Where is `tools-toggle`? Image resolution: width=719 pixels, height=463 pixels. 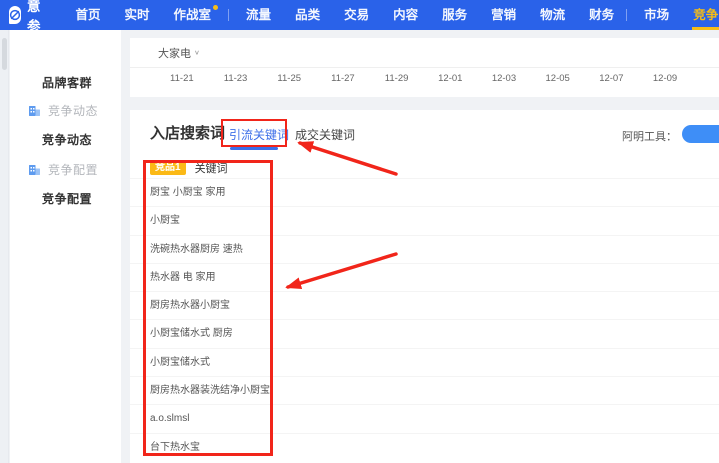 tools-toggle is located at coordinates (700, 134).